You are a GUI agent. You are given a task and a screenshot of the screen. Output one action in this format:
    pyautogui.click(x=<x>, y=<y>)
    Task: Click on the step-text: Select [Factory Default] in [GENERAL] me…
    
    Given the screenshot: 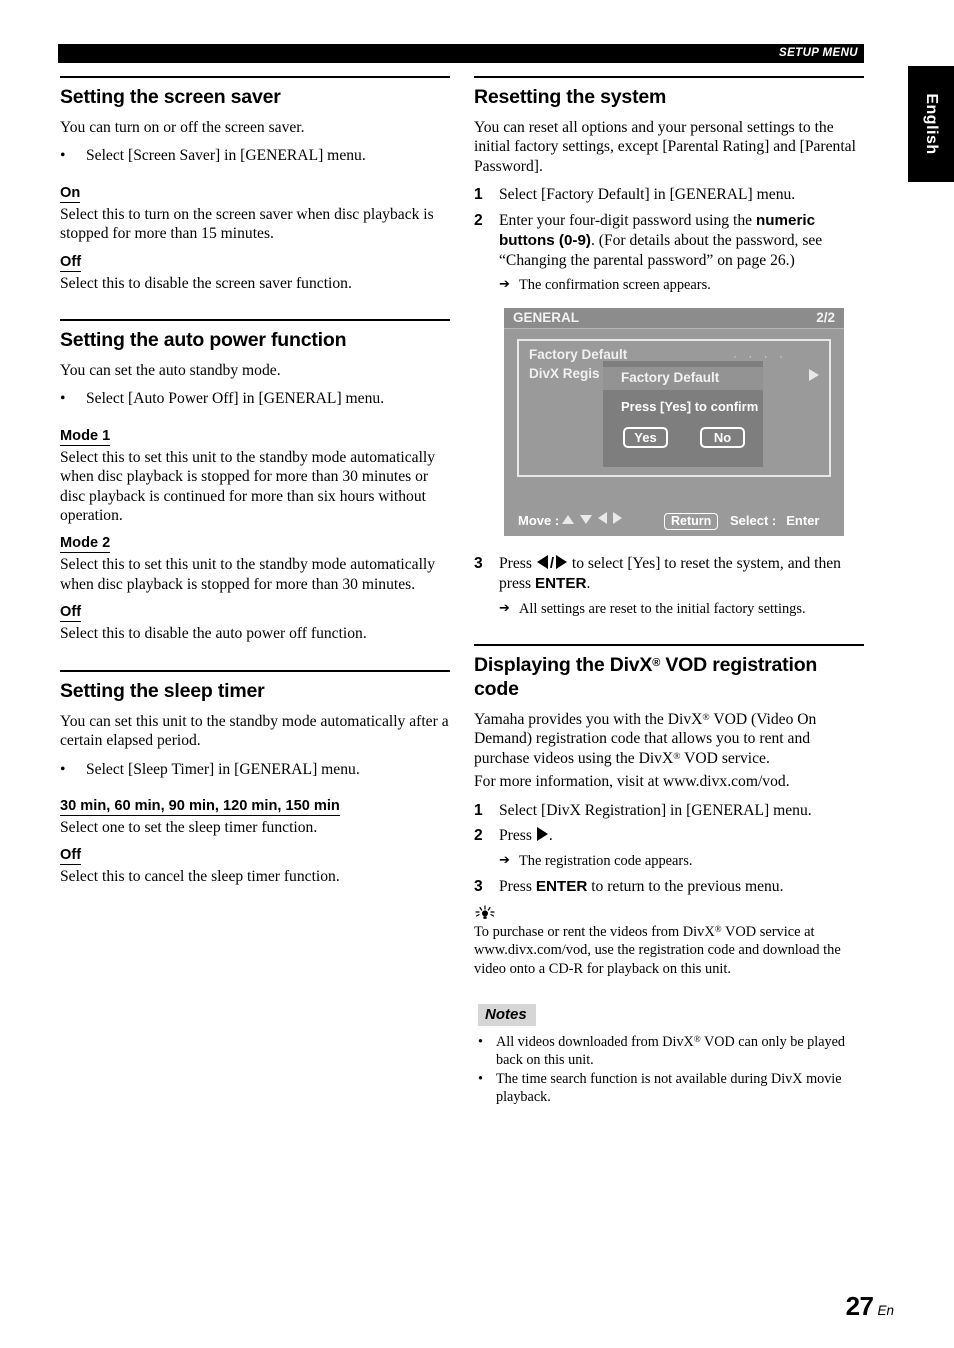 What is the action you would take?
    pyautogui.click(x=647, y=195)
    